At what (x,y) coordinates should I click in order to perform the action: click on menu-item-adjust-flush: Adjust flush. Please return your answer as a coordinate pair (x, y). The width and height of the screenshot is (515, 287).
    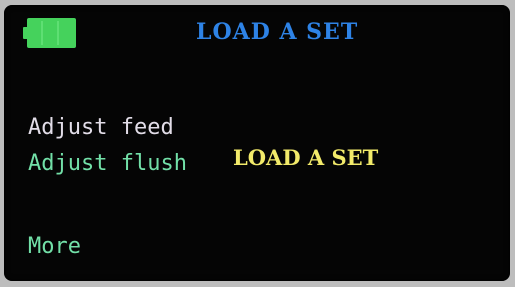
    Looking at the image, I should click on (107, 163).